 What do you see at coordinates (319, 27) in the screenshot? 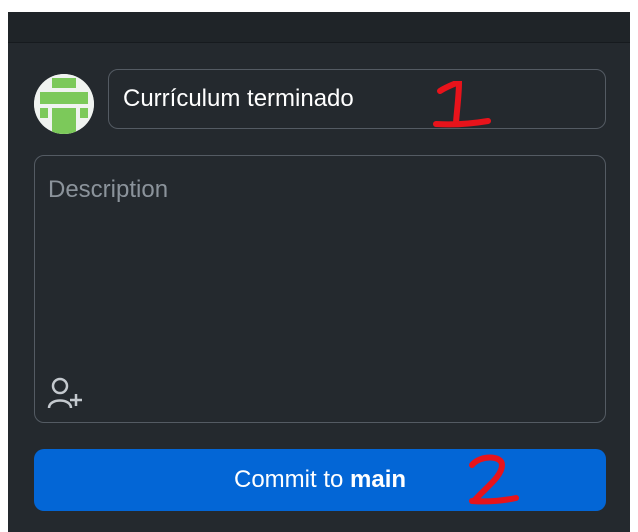
I see `panel-top-bar` at bounding box center [319, 27].